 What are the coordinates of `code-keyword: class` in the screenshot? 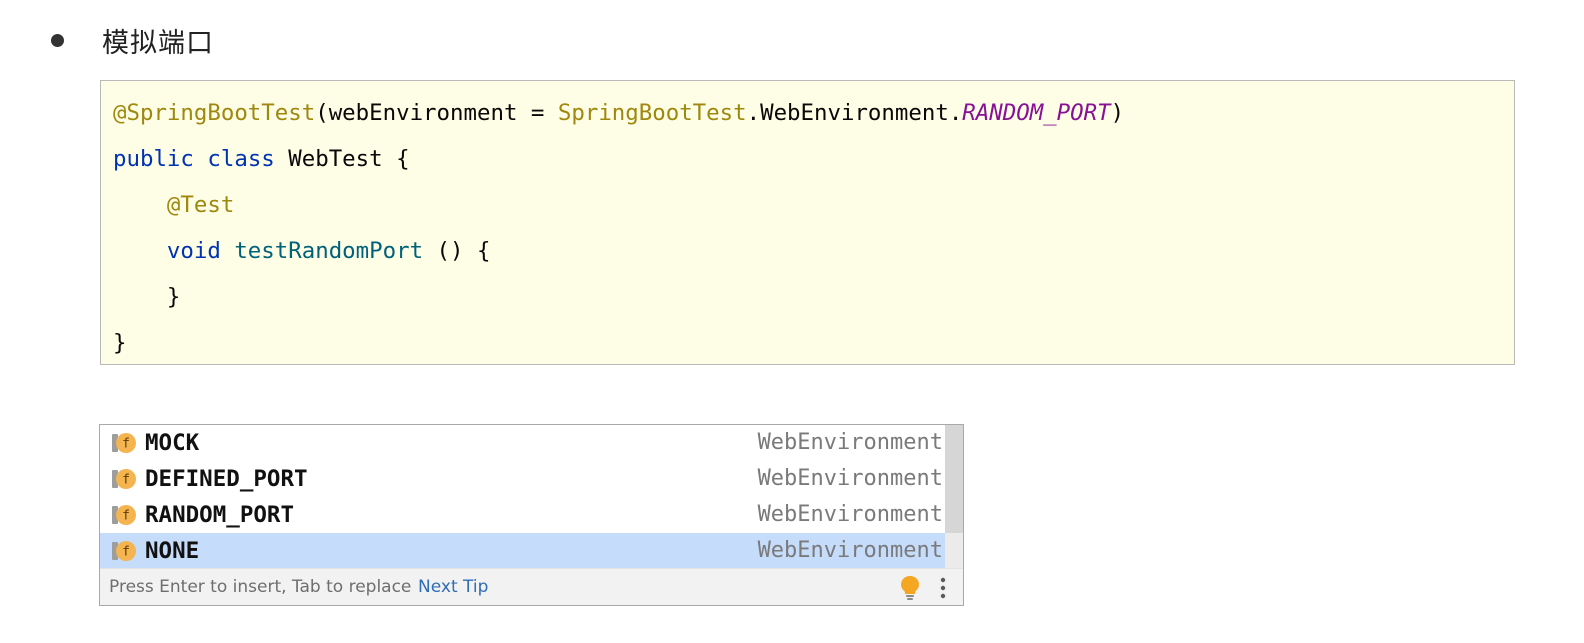 It's located at (241, 159).